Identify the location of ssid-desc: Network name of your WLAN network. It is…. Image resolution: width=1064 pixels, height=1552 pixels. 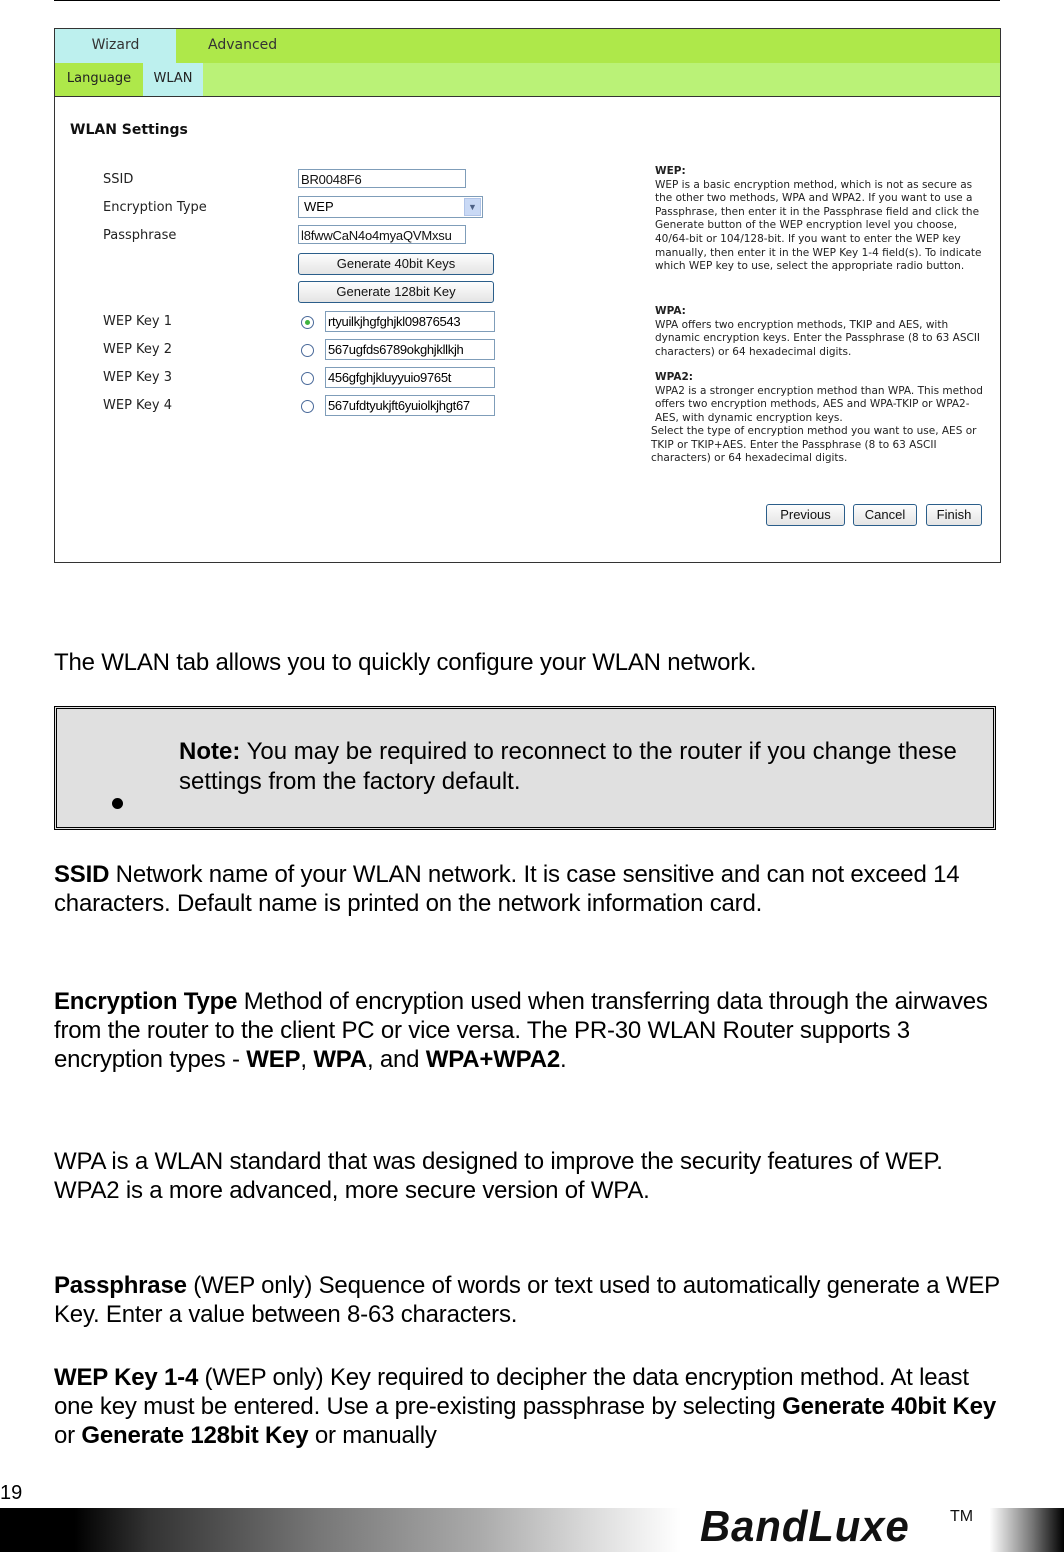
(507, 889).